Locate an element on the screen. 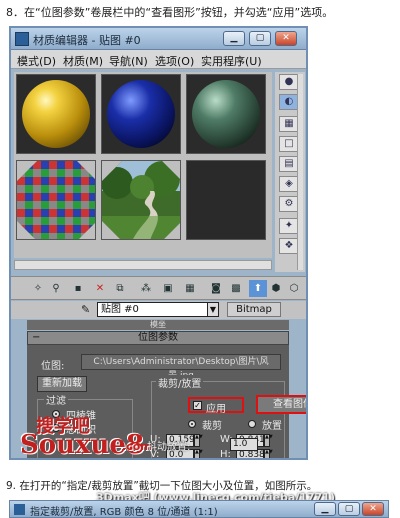 The height and width of the screenshot is (518, 400). video-color-check-icon: ▤ is located at coordinates (289, 164).